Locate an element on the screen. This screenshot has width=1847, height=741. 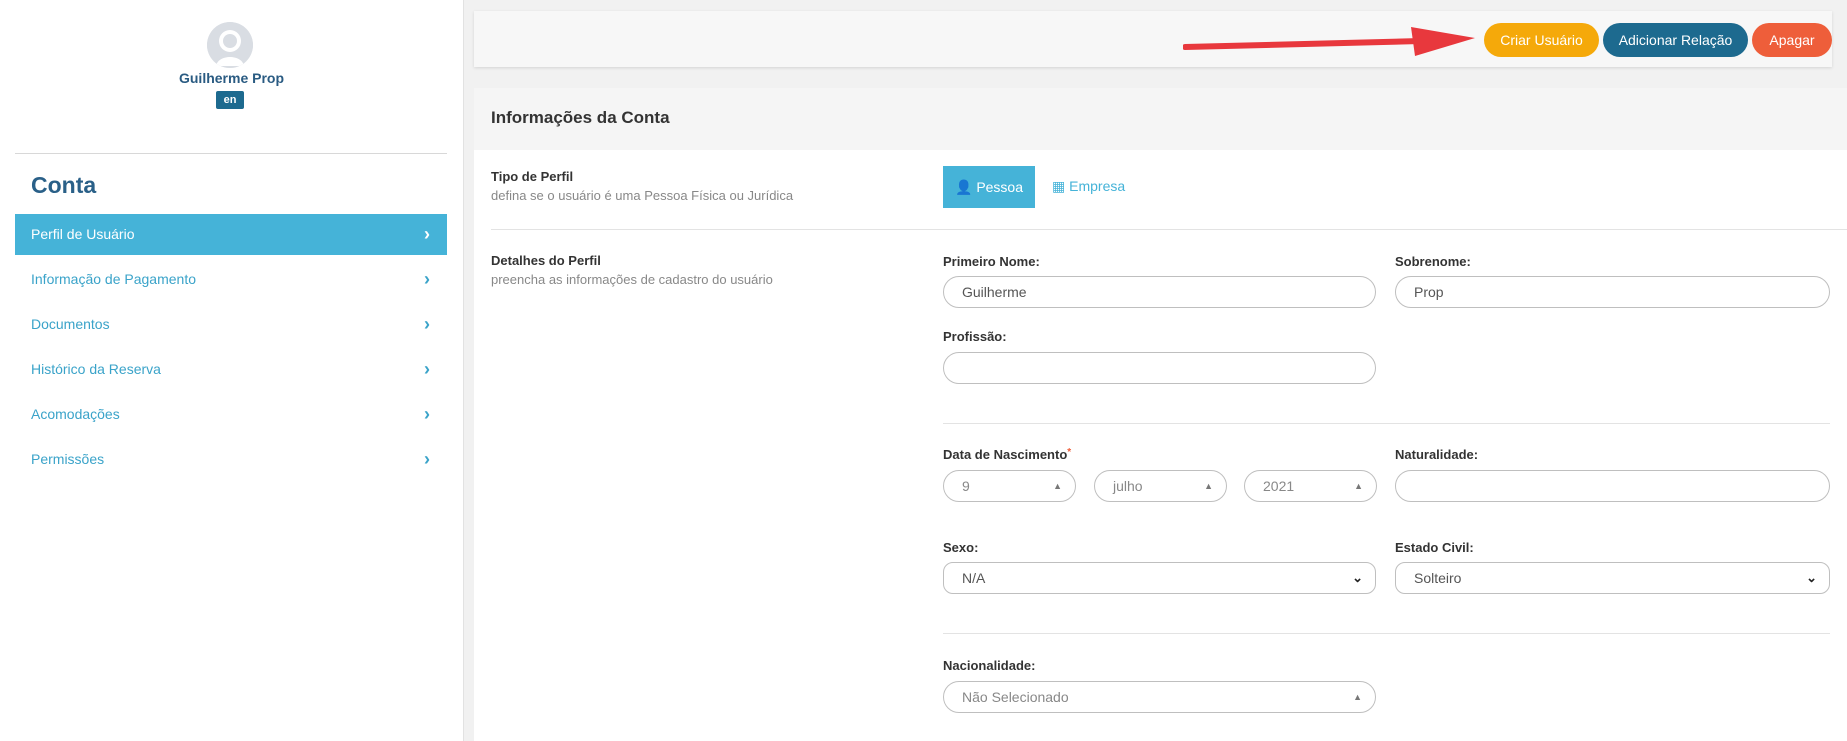
nationality-value: Não Selecionado is located at coordinates (1015, 697).